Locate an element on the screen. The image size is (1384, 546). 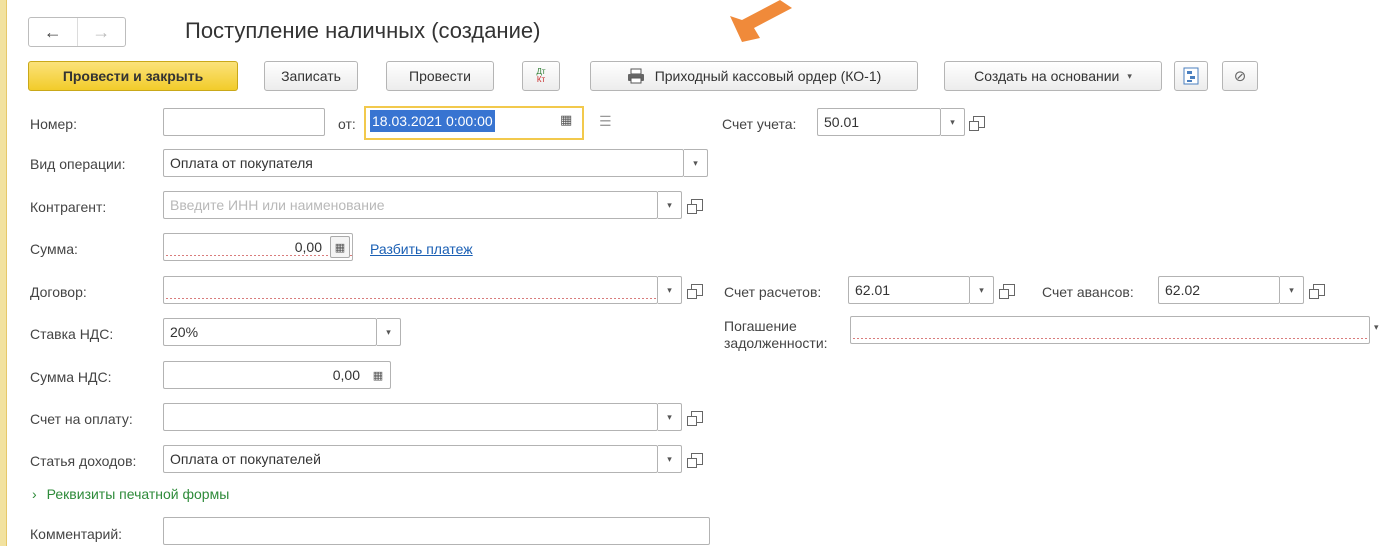
income-item-open-button is located at coordinates (697, 459).